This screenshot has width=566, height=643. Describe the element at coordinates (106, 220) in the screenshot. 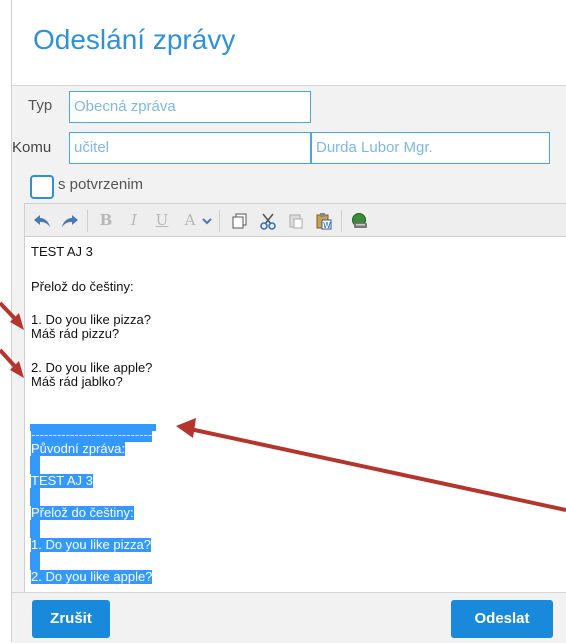

I see `bold-icon: B` at that location.